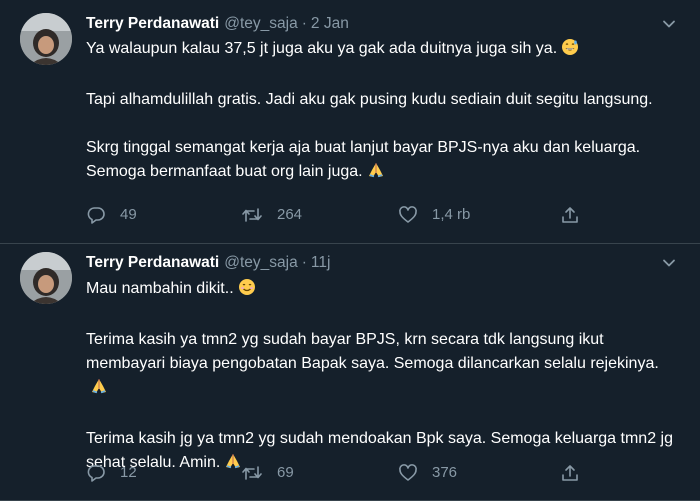 The height and width of the screenshot is (501, 700). What do you see at coordinates (427, 473) in the screenshot?
I see `like-button: 376` at bounding box center [427, 473].